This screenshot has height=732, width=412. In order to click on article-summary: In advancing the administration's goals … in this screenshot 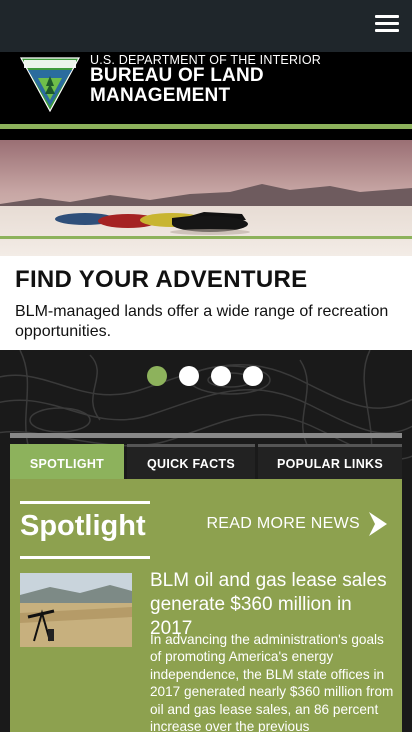, I will do `click(272, 682)`.